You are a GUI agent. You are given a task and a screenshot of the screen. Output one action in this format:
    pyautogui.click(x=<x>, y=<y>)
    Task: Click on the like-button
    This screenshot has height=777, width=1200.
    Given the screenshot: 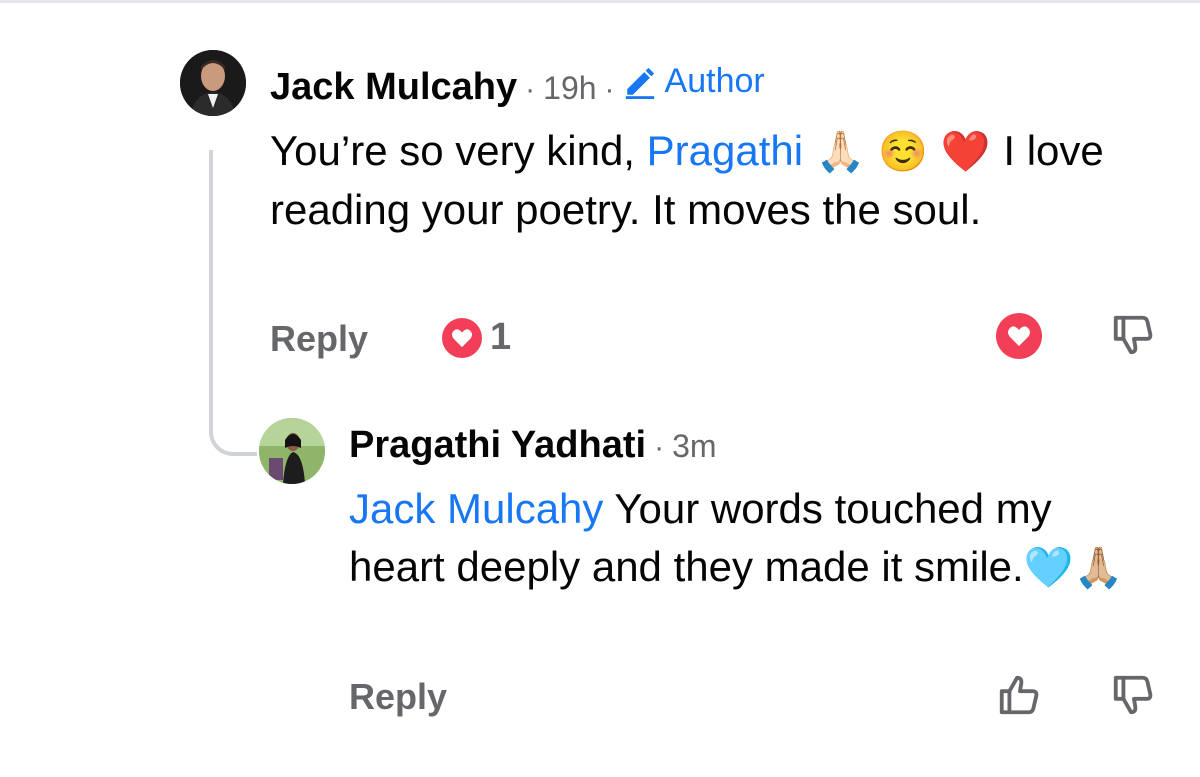 What is the action you would take?
    pyautogui.click(x=1019, y=697)
    